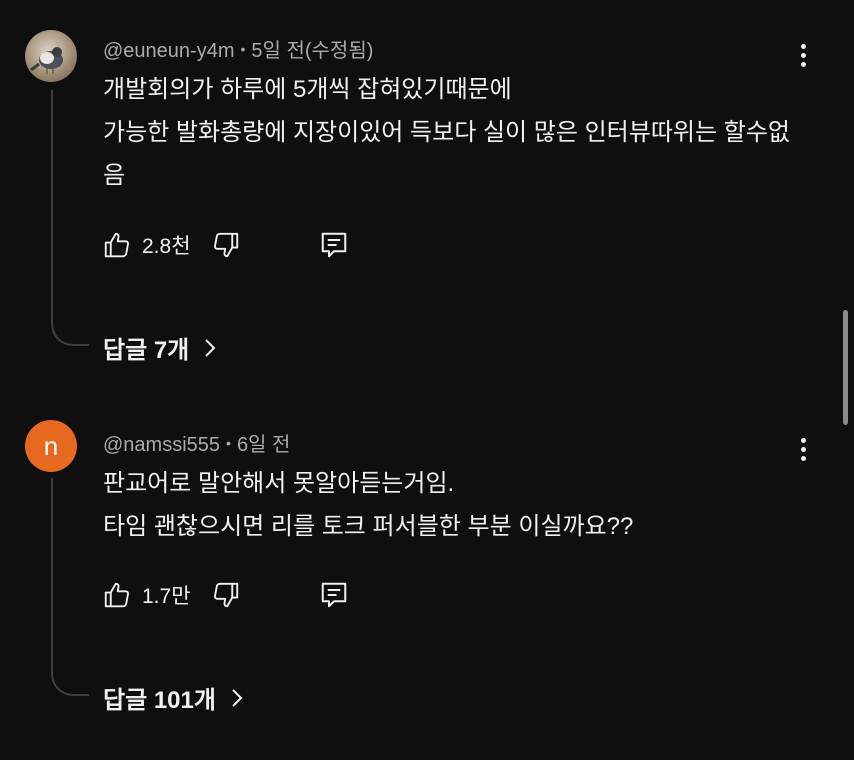  I want to click on avatar, so click(51, 56).